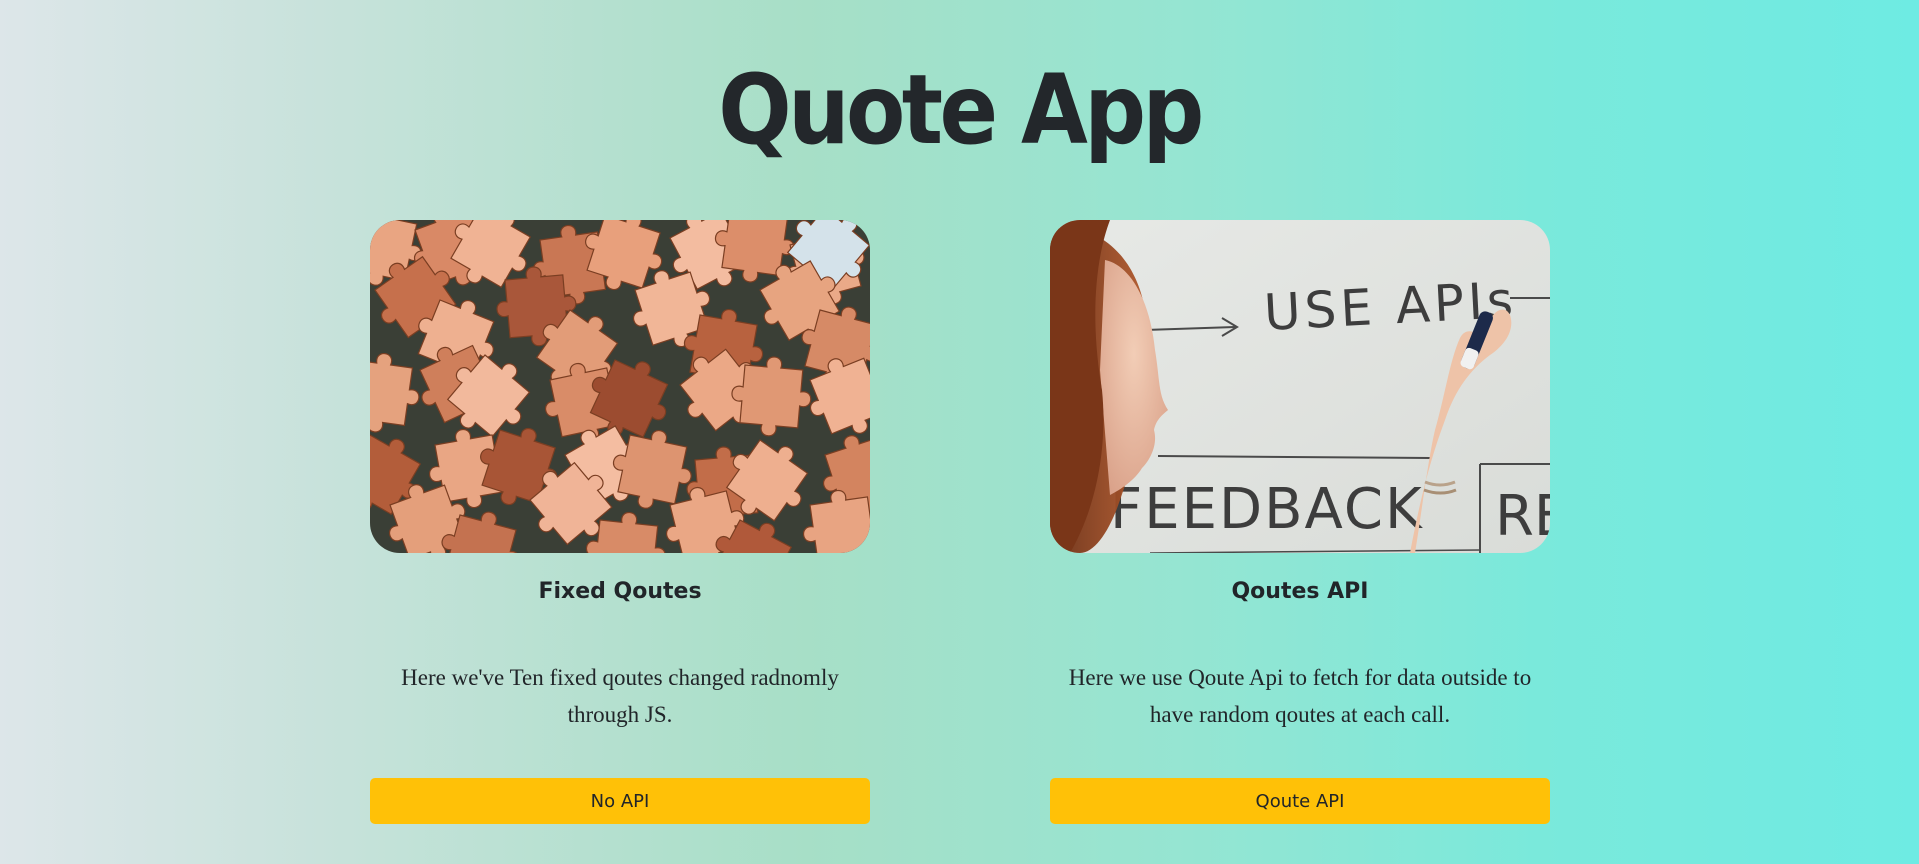 This screenshot has height=864, width=1919. What do you see at coordinates (1267, 509) in the screenshot?
I see `whiteboard-text-bottom: FEEDBACK` at bounding box center [1267, 509].